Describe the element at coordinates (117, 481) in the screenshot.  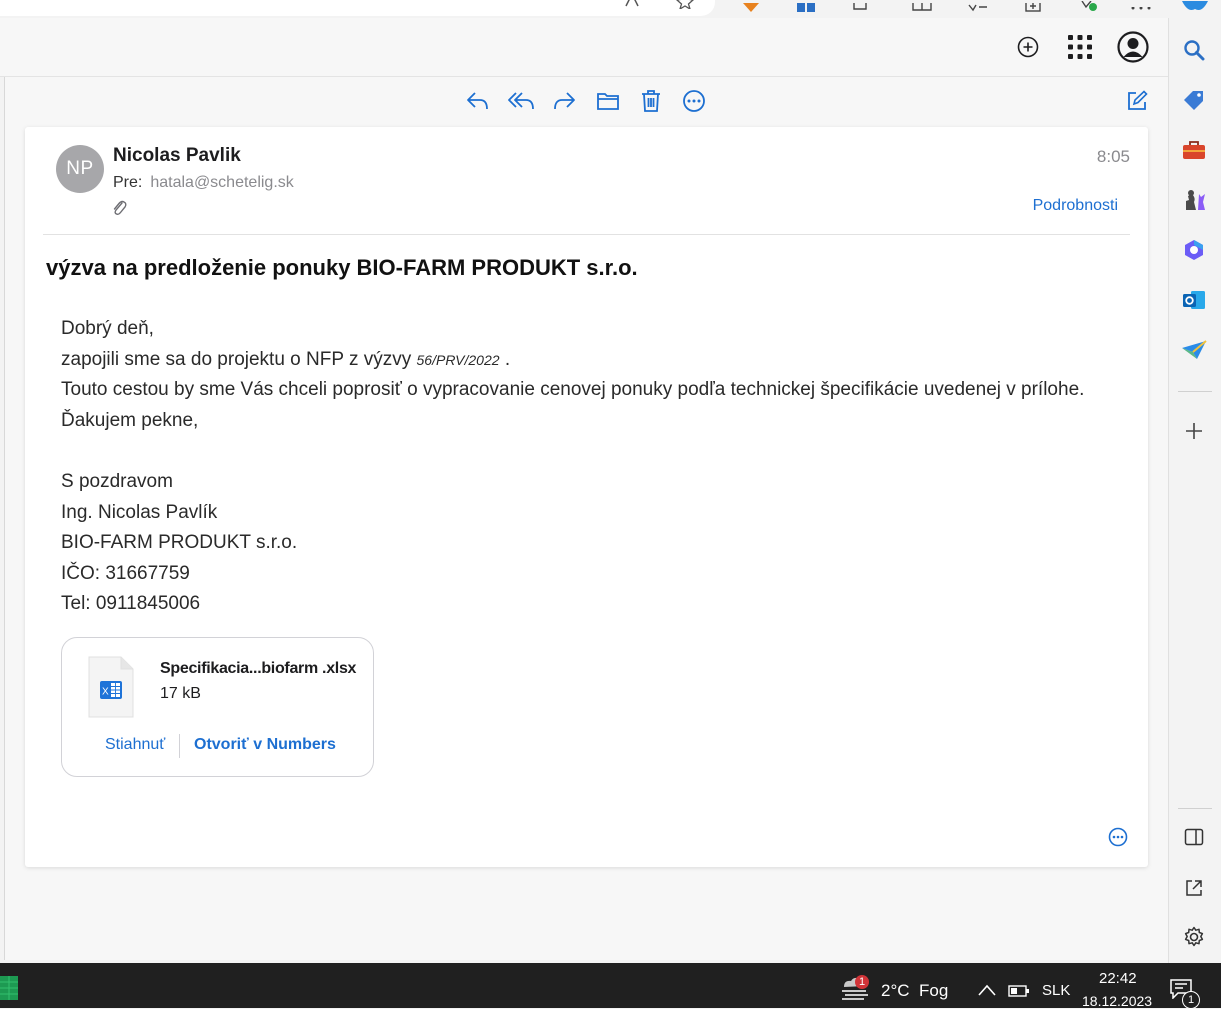
I see `body-line: S pozdravom` at that location.